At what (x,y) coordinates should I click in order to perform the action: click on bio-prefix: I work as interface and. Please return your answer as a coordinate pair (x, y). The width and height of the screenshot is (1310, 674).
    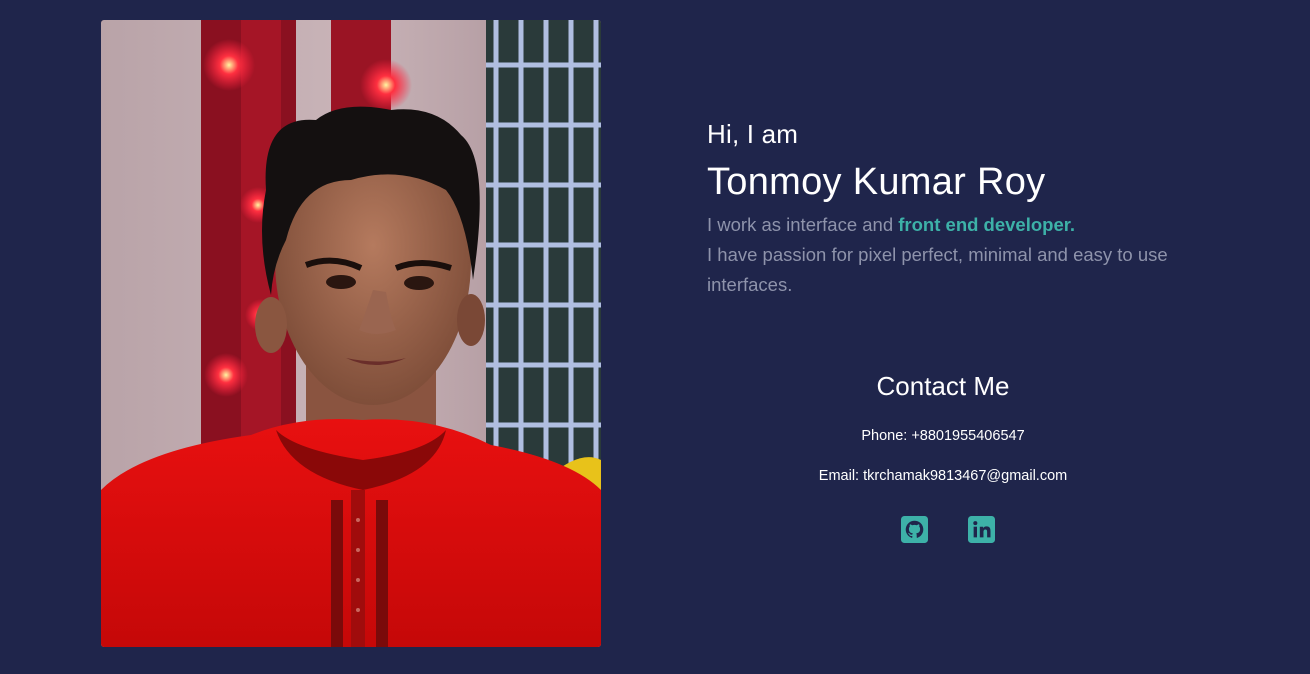
    Looking at the image, I should click on (803, 224).